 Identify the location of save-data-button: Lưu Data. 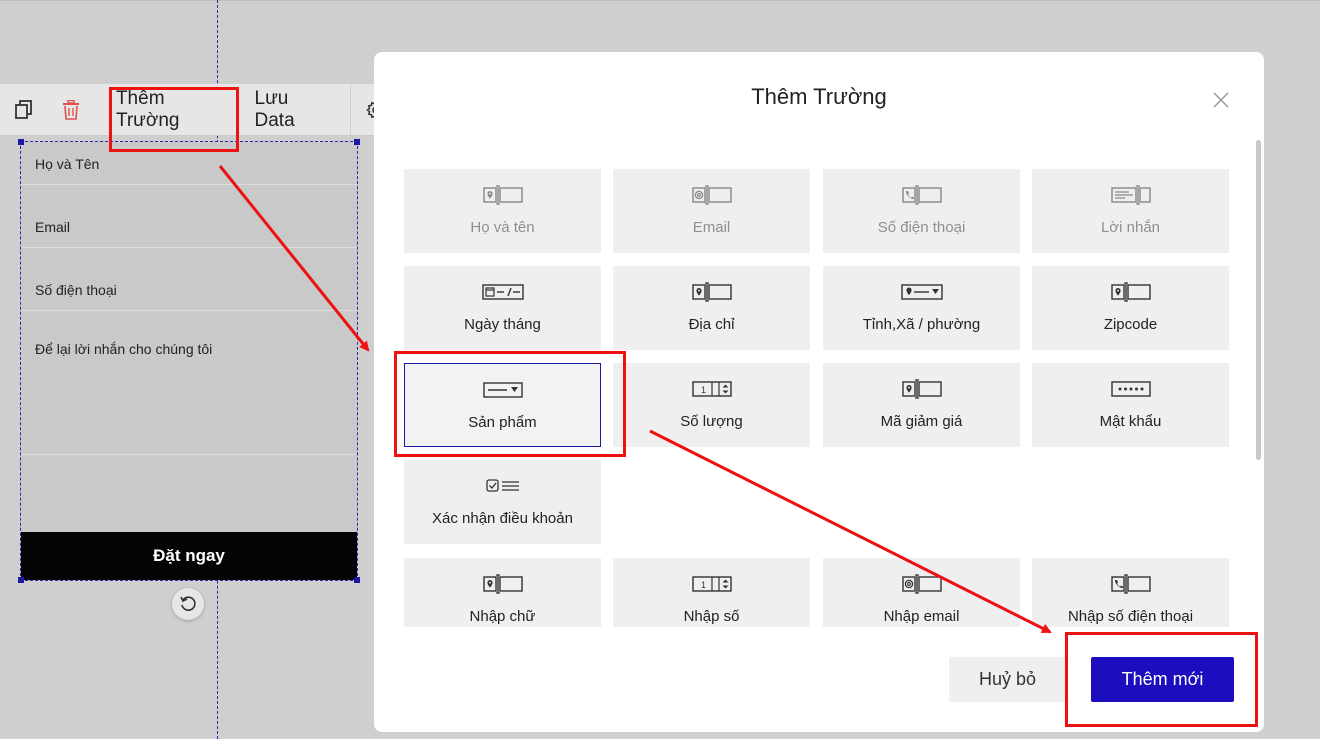
(298, 110).